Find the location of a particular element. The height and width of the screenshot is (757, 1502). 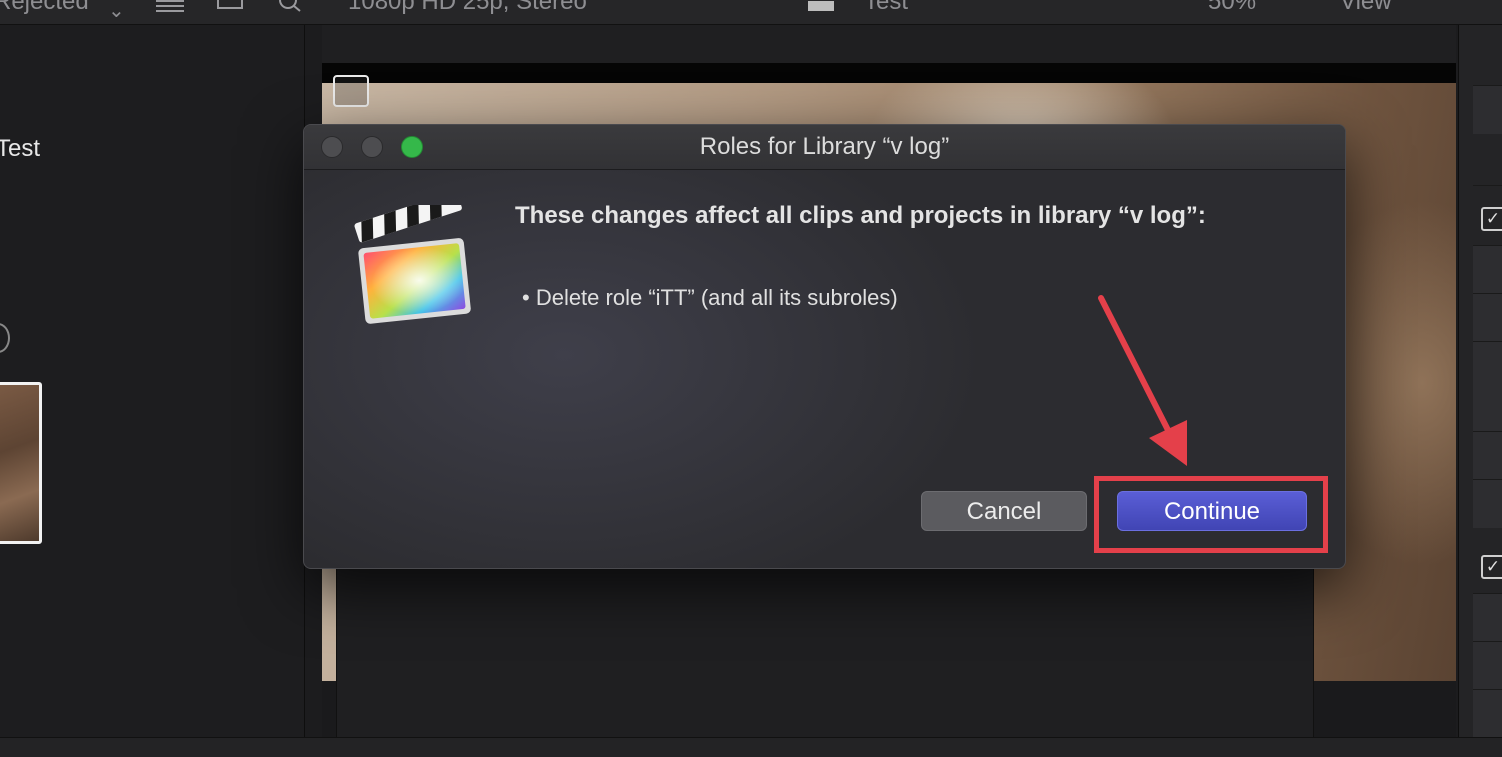

viewer-header is located at coordinates (889, 44).